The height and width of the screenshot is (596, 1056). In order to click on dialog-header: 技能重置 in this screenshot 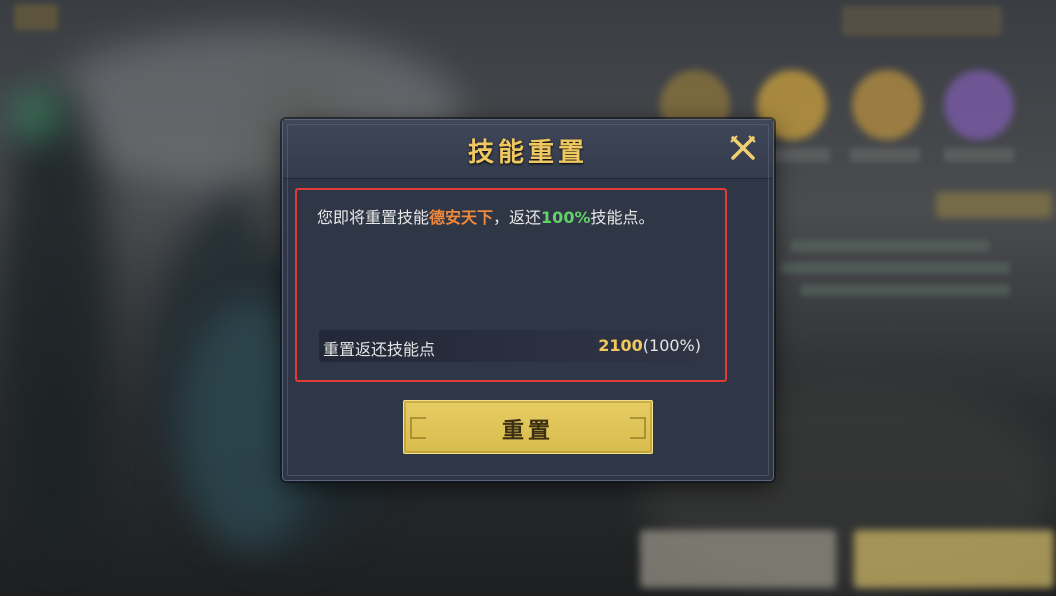, I will do `click(528, 149)`.